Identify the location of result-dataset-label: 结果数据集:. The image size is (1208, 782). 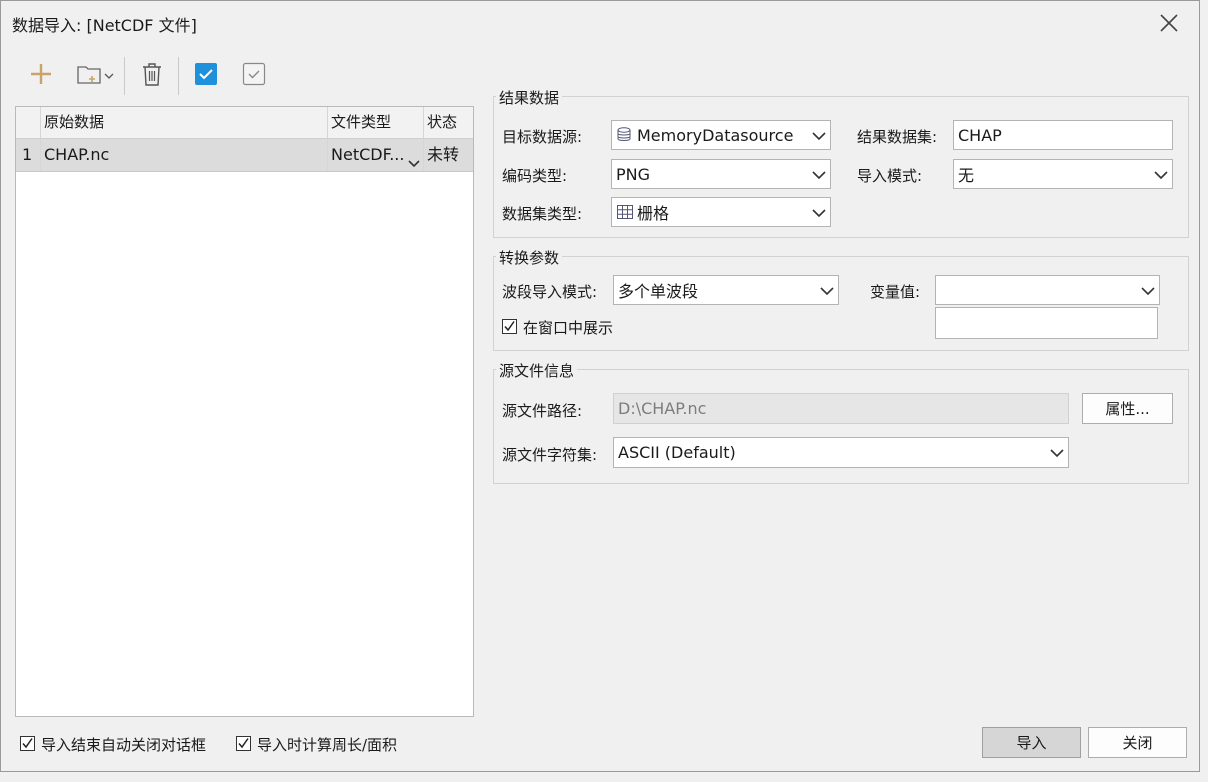
(897, 137).